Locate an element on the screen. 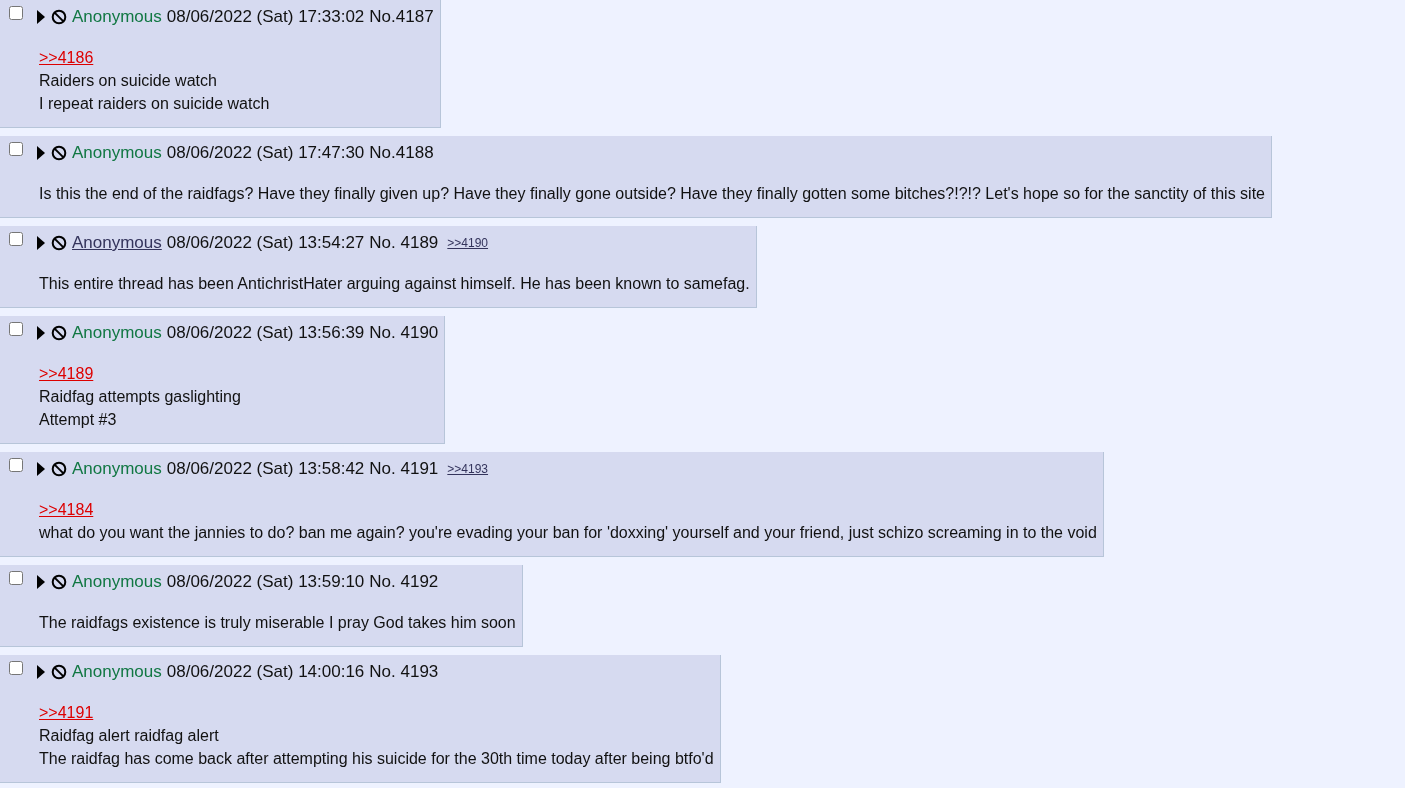 This screenshot has height=788, width=1405. post-text: Raidfag attempts gaslighting is located at coordinates (140, 397).